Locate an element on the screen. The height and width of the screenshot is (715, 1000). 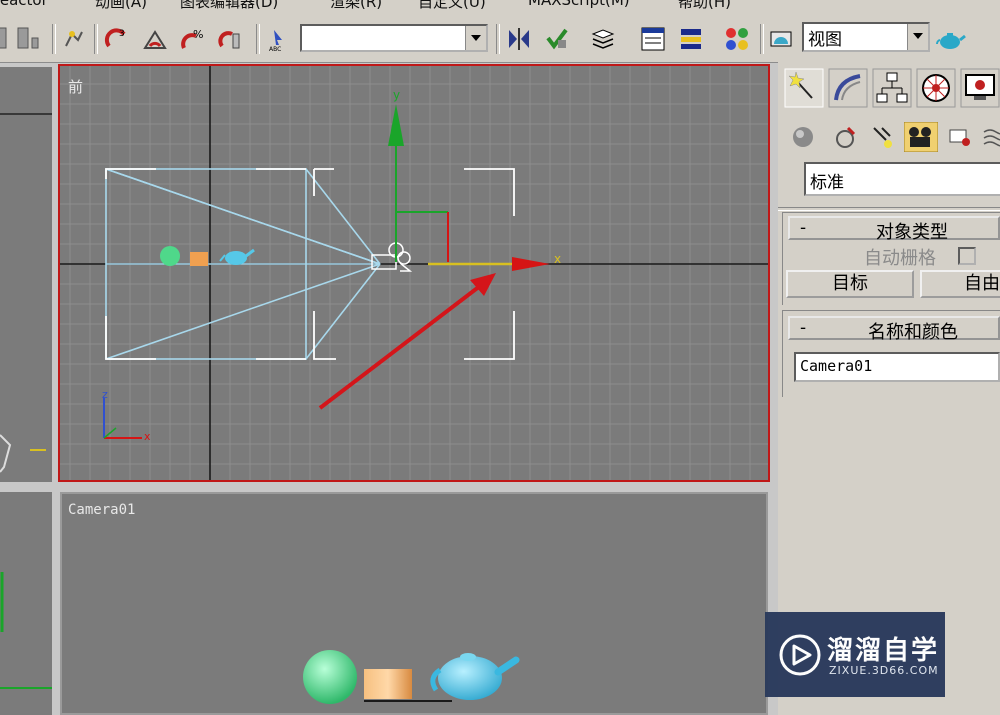
percent-snap-icon: % is located at coordinates (193, 39).